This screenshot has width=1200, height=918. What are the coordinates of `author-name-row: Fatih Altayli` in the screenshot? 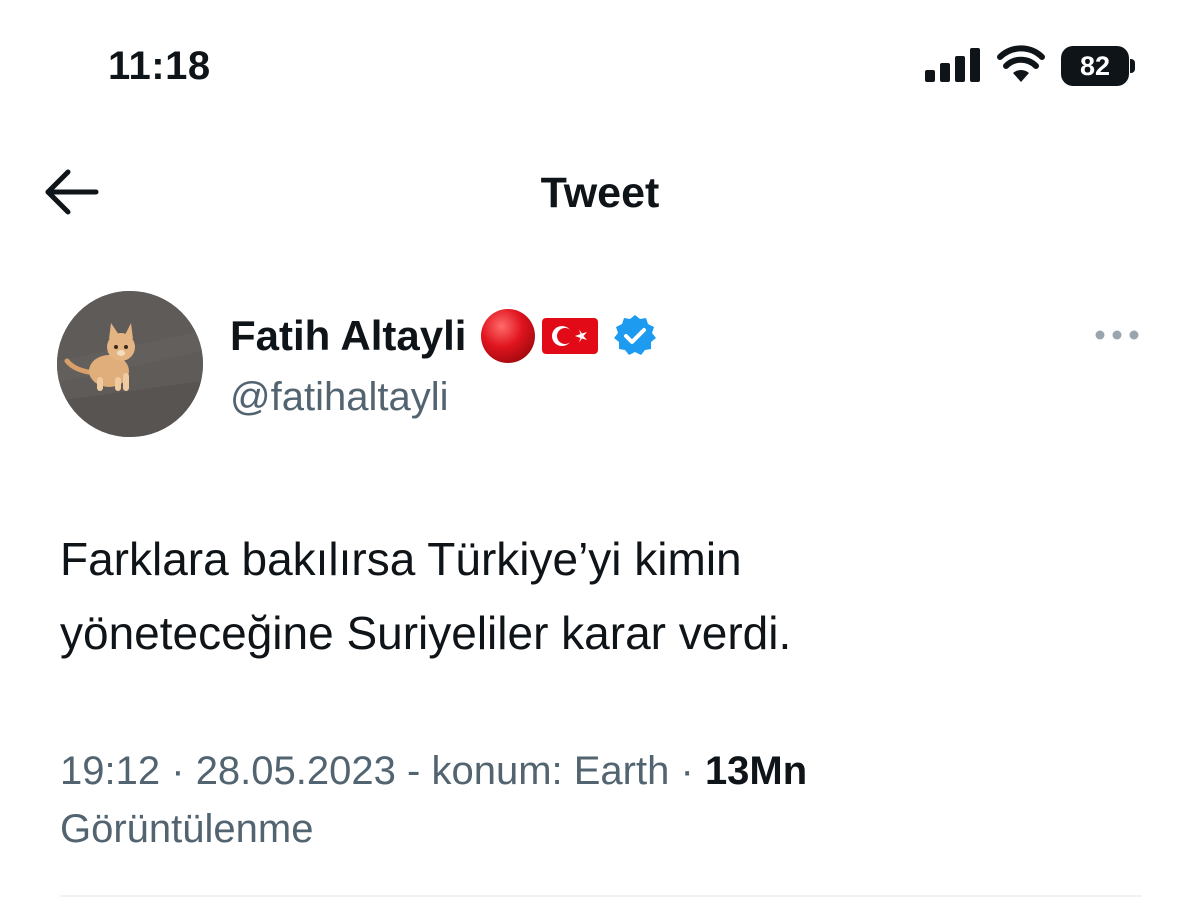 It's located at (444, 336).